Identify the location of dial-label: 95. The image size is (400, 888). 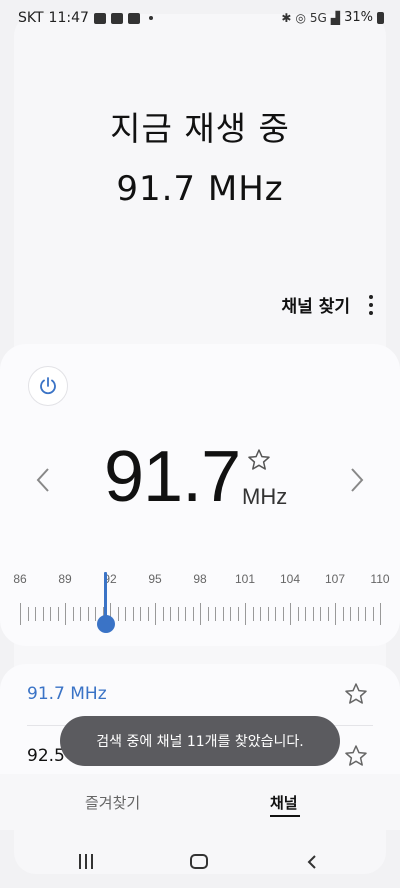
(155, 579).